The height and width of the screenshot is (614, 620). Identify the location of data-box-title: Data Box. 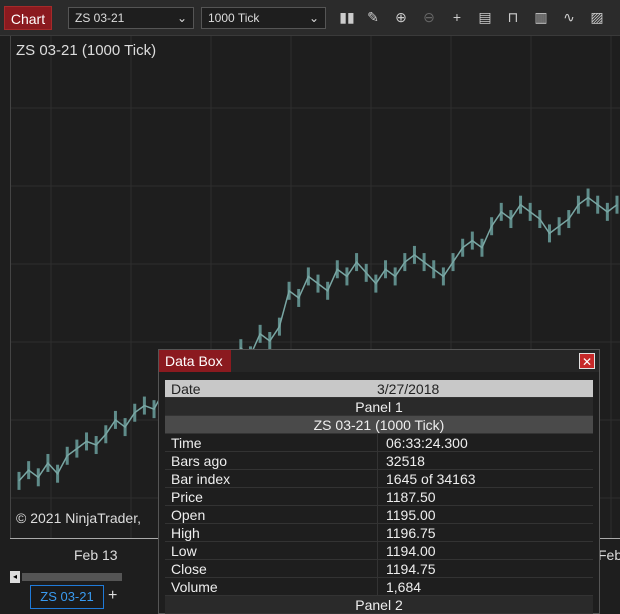
(195, 361).